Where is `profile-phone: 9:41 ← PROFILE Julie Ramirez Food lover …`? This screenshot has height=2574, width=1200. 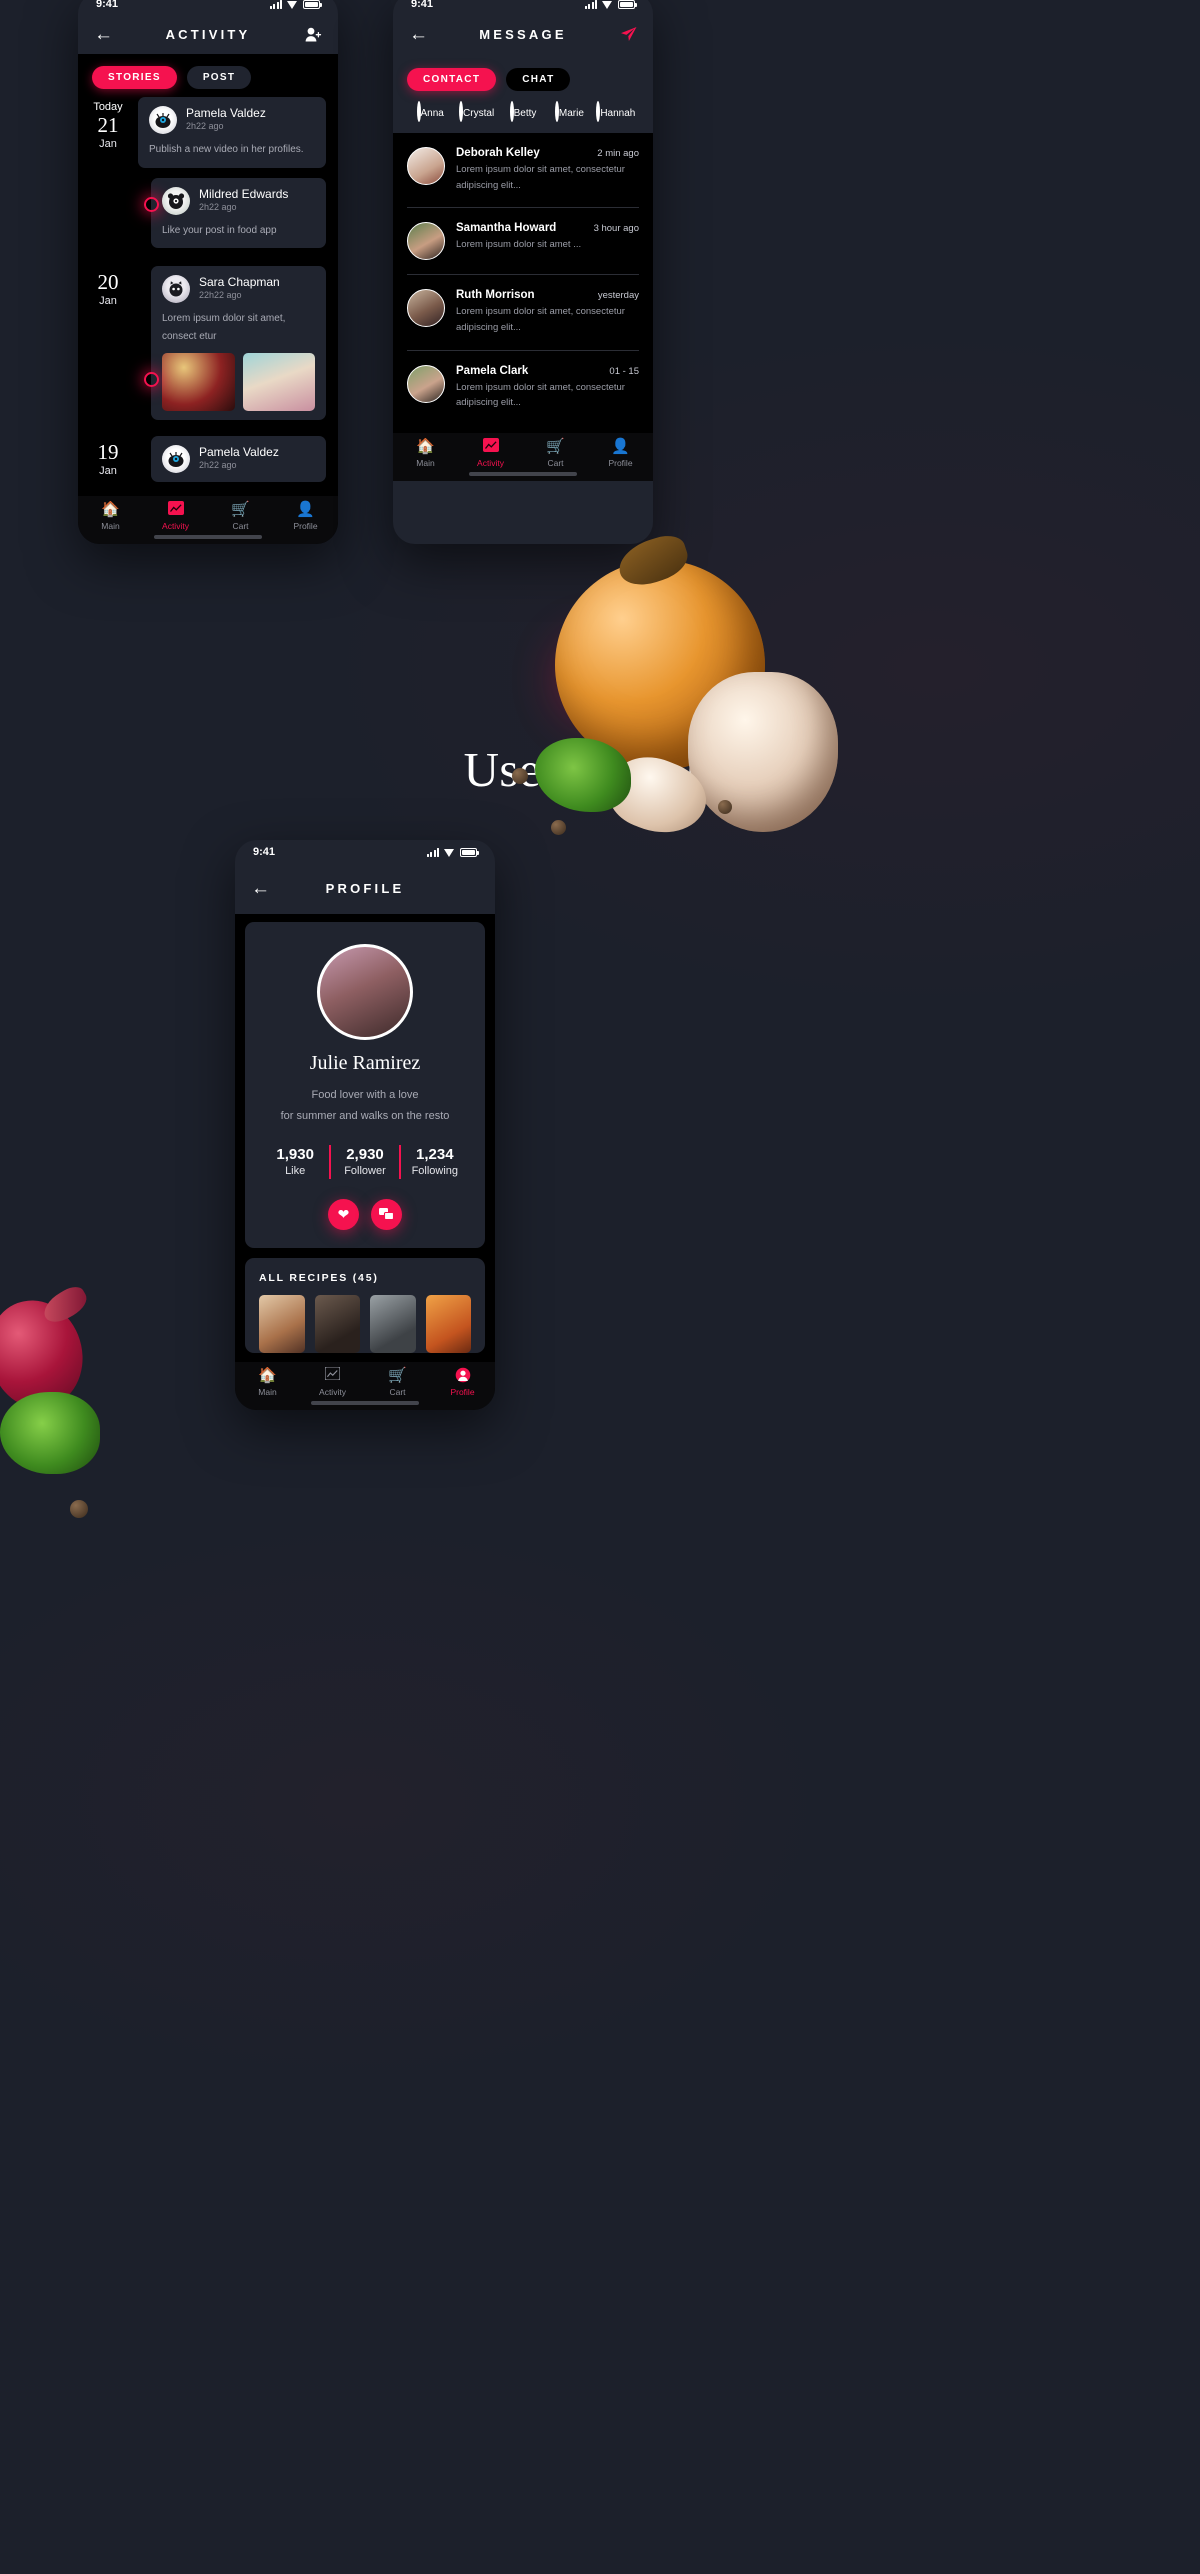
profile-phone: 9:41 ← PROFILE Julie Ramirez Food lover … is located at coordinates (365, 1125).